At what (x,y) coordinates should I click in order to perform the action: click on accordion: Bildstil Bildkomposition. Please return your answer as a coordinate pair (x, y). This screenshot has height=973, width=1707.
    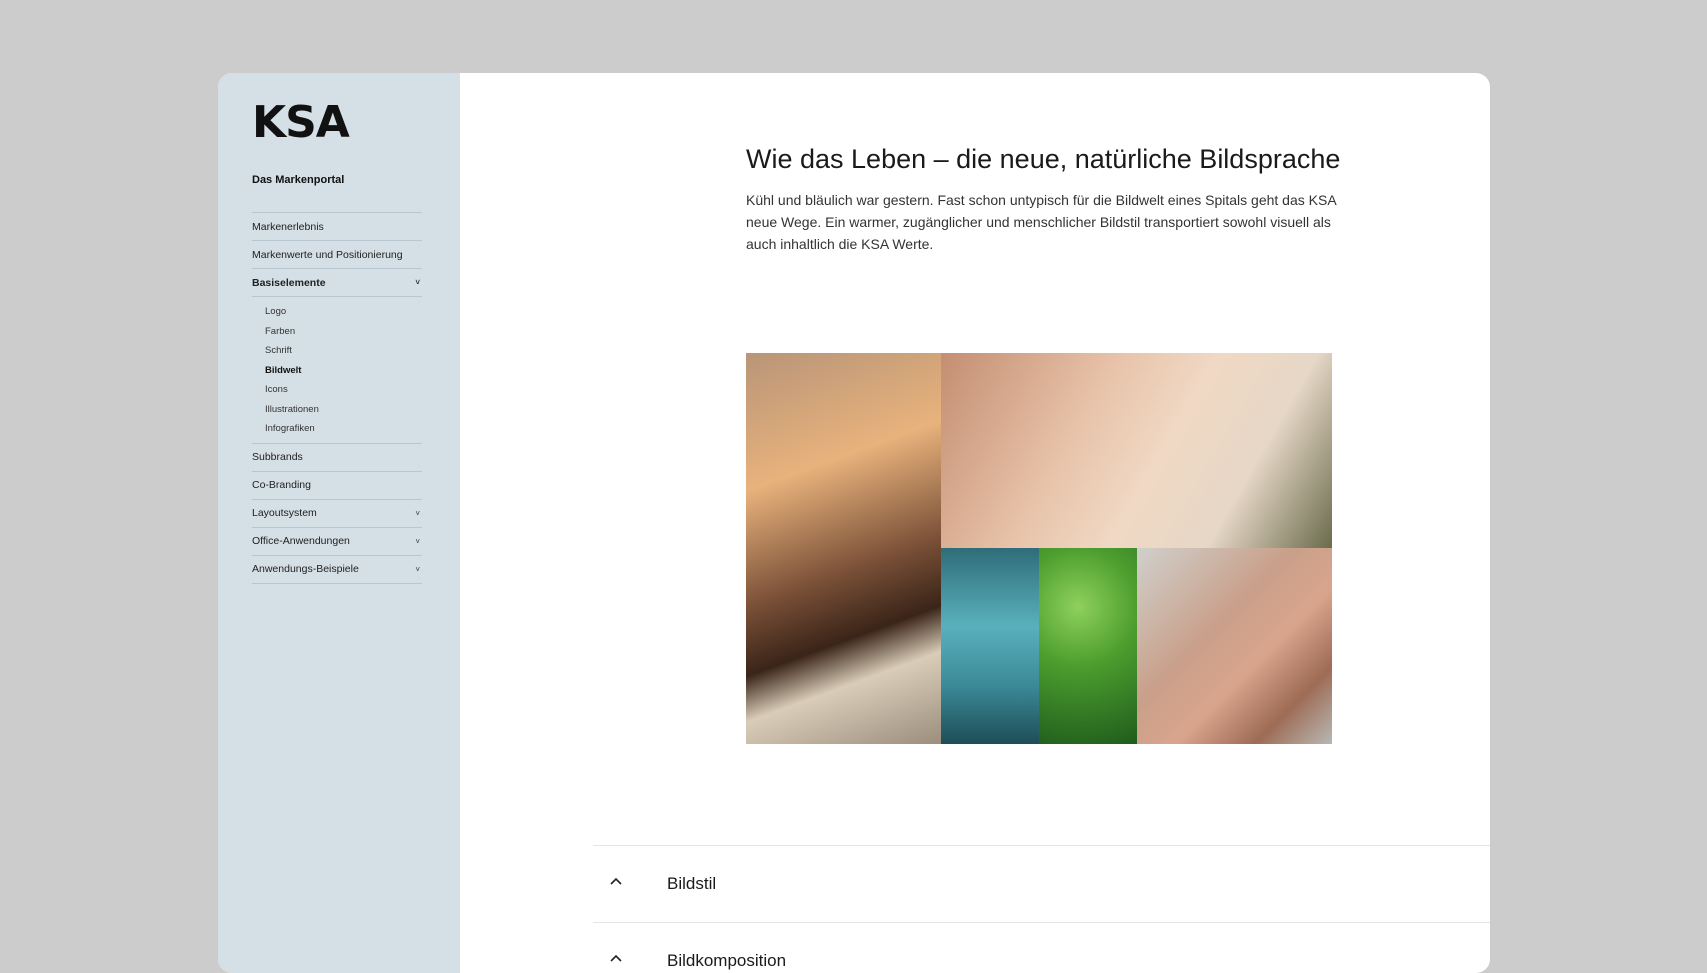
    Looking at the image, I should click on (1041, 909).